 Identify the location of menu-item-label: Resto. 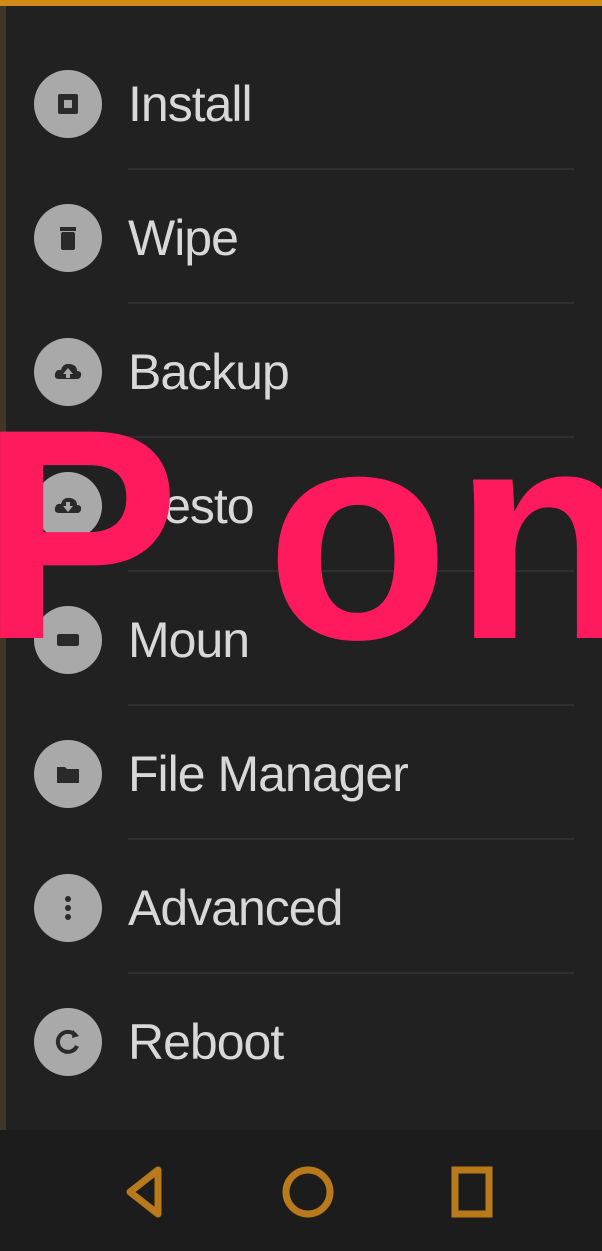
(191, 506).